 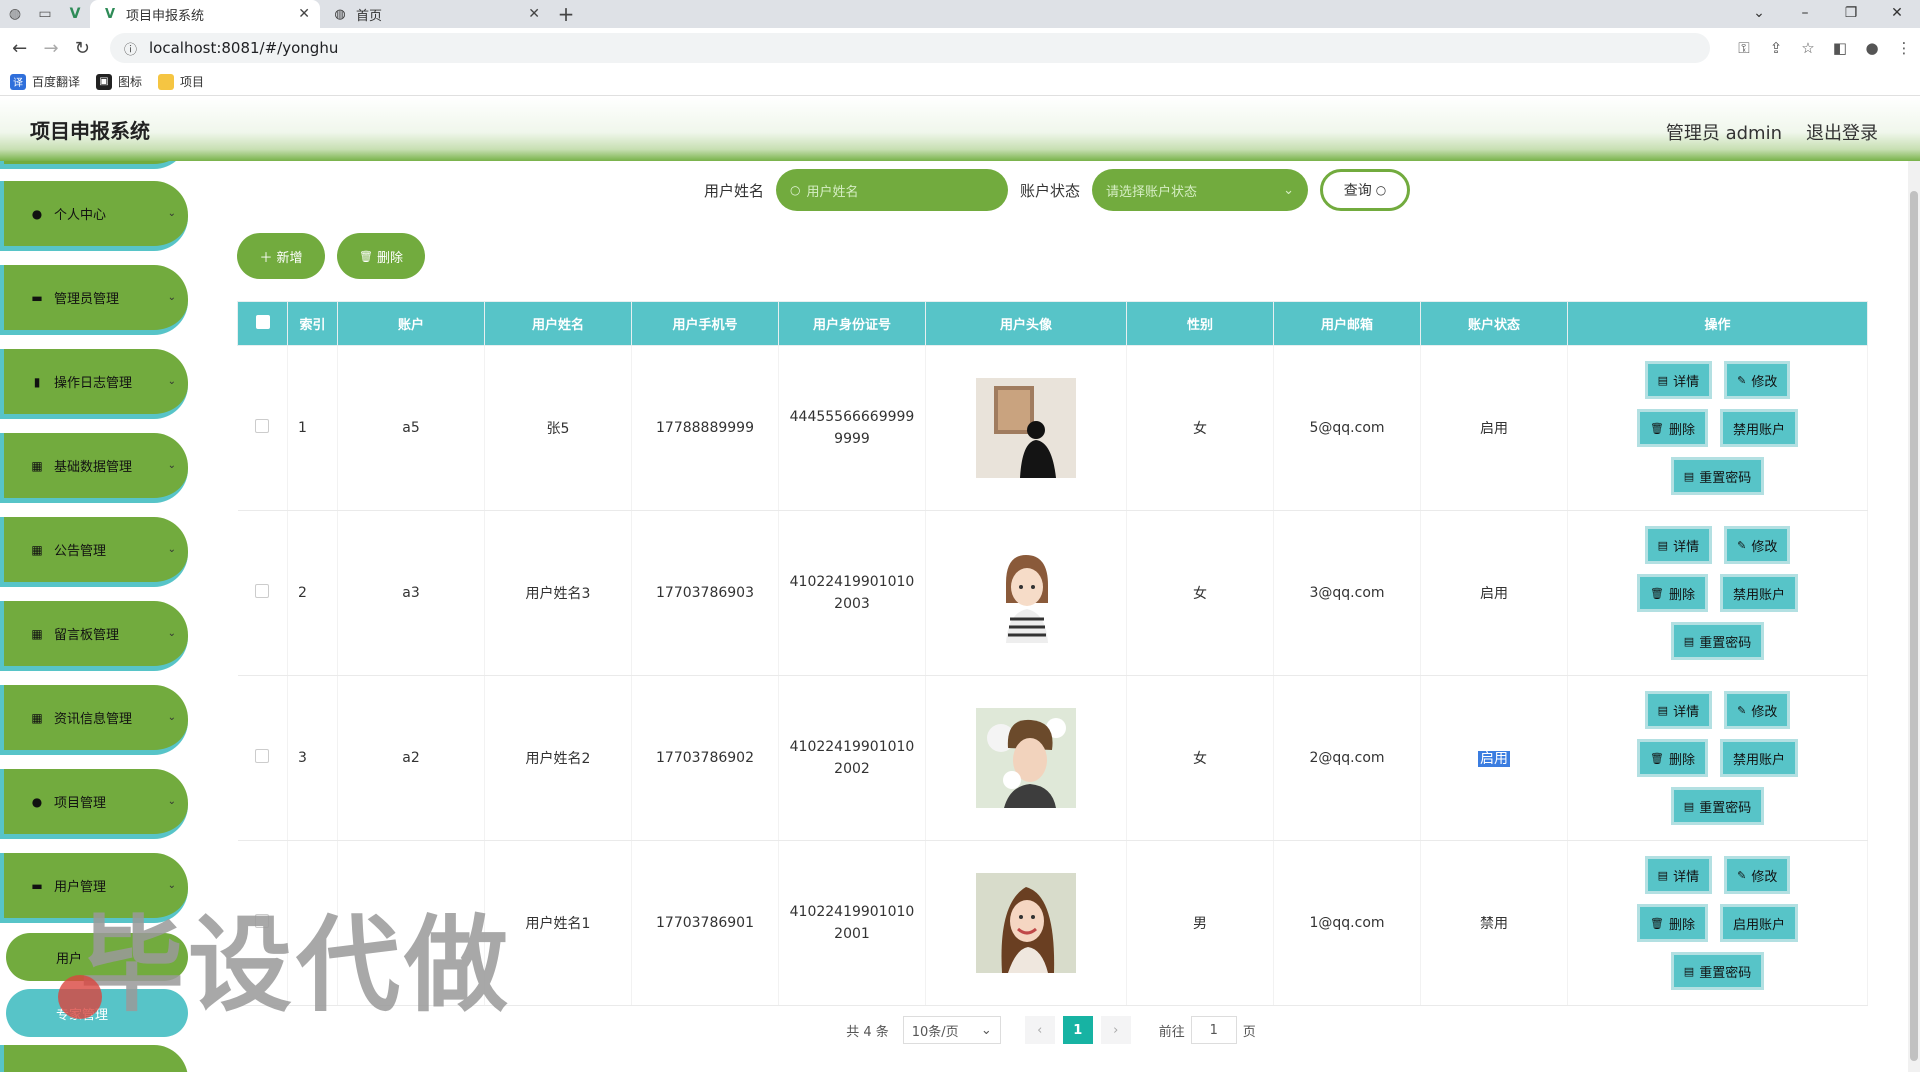 What do you see at coordinates (94, 720) in the screenshot?
I see `sidebar-item-news: ▦ 资讯信息管理 ⌄` at bounding box center [94, 720].